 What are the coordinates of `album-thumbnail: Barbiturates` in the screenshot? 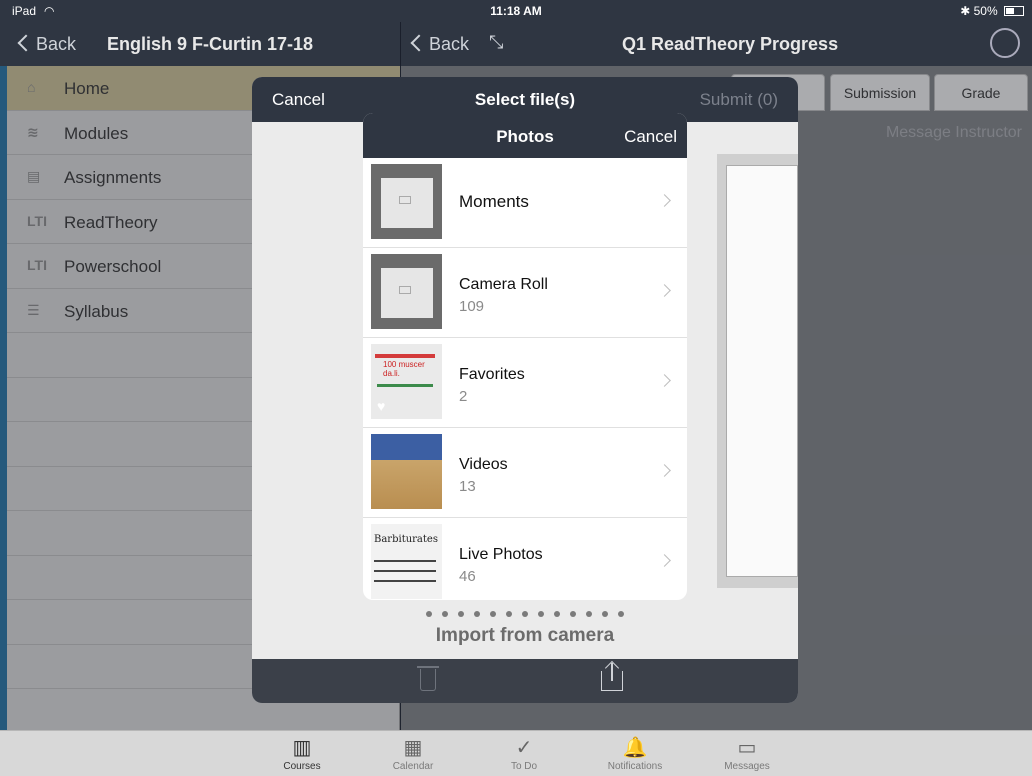 It's located at (406, 561).